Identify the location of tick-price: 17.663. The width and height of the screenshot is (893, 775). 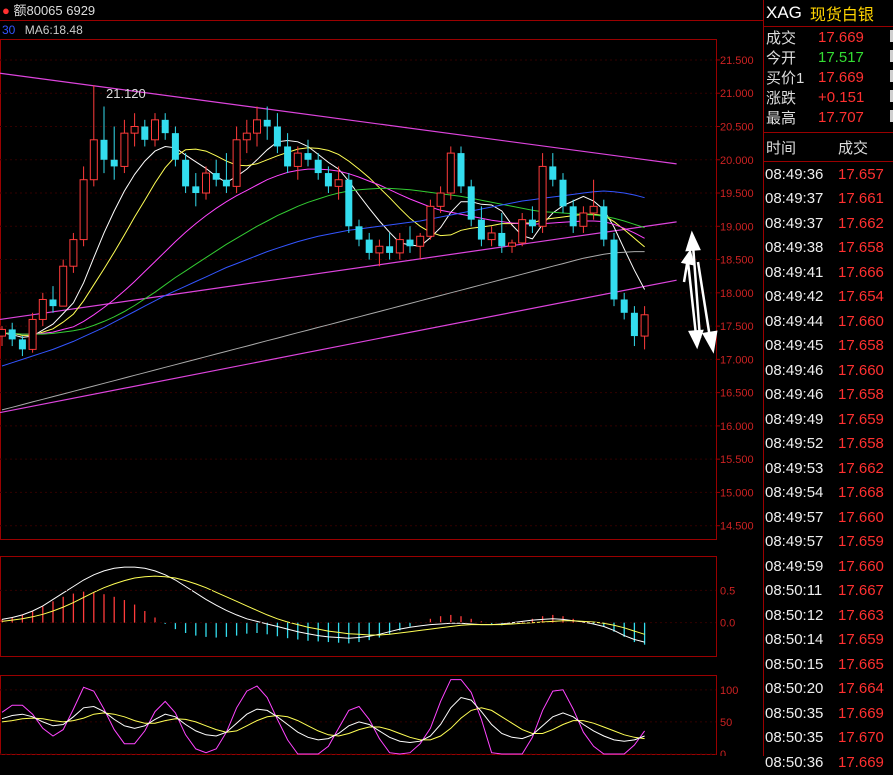
(861, 615).